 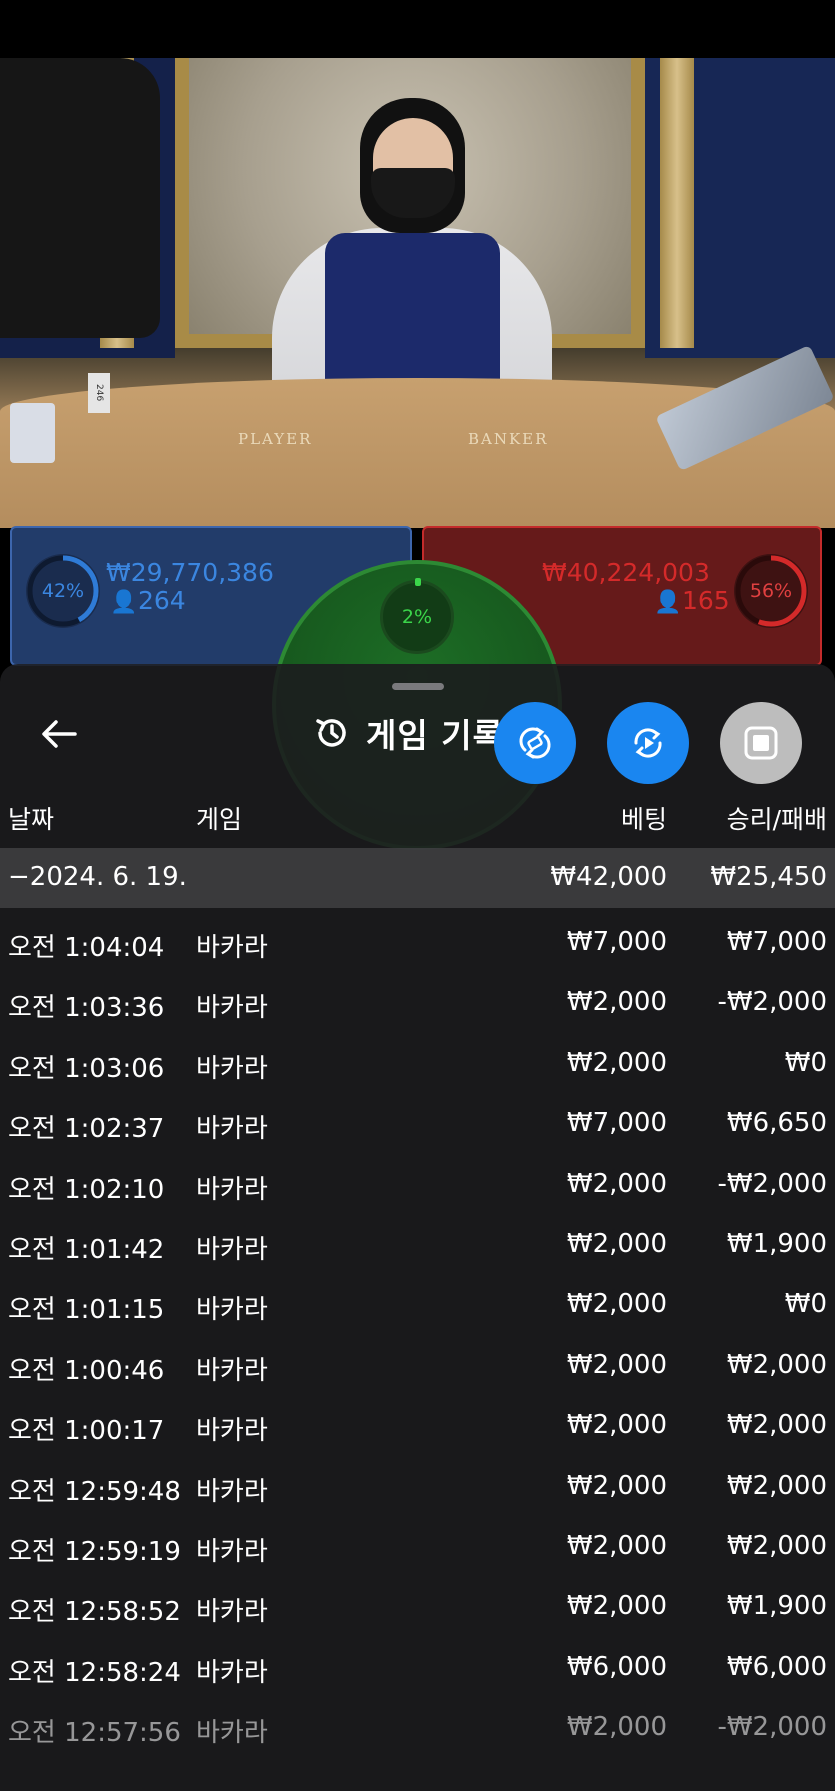 I want to click on row-time: 오전 1:00:46, so click(x=86, y=1370).